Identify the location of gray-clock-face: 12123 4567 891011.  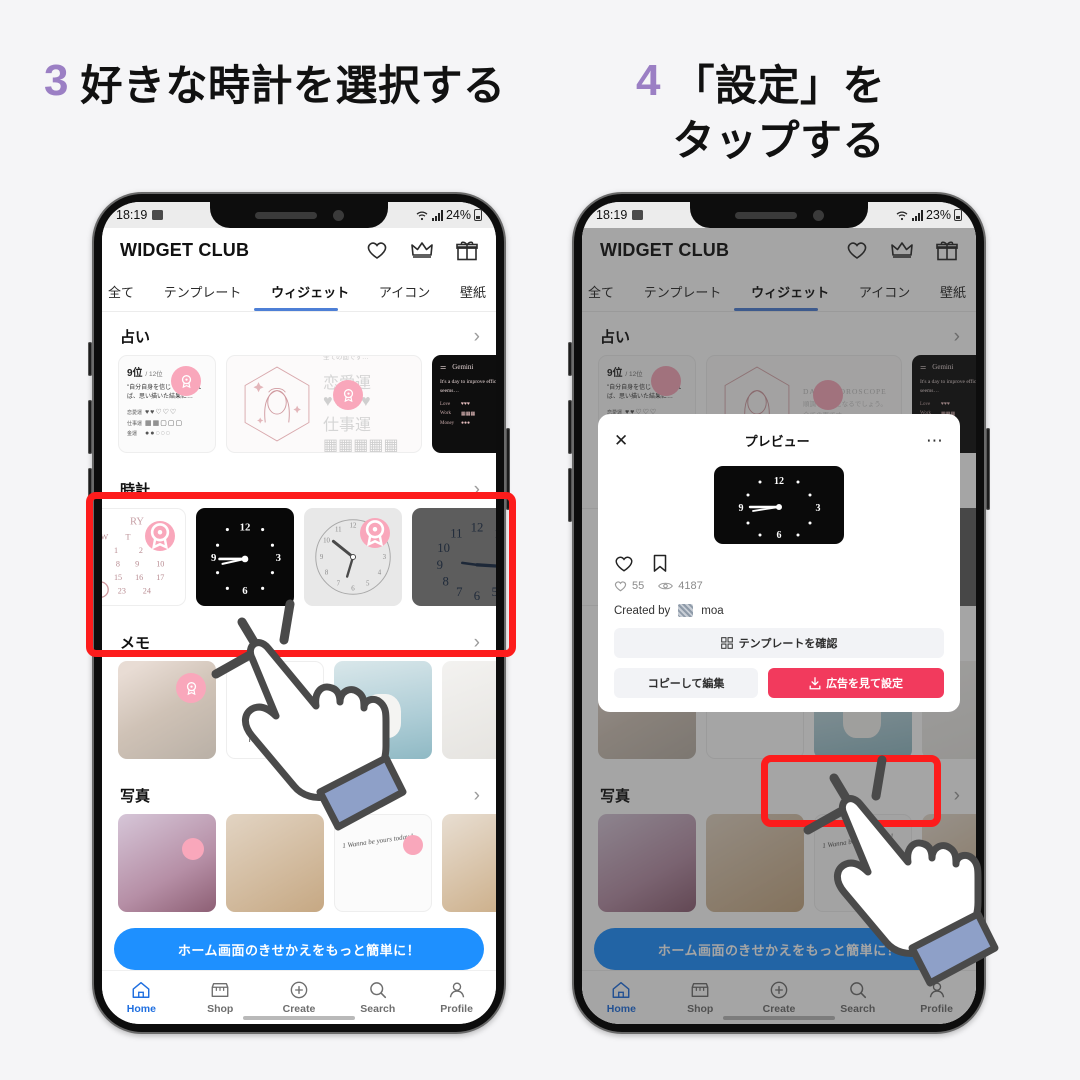
(466, 562).